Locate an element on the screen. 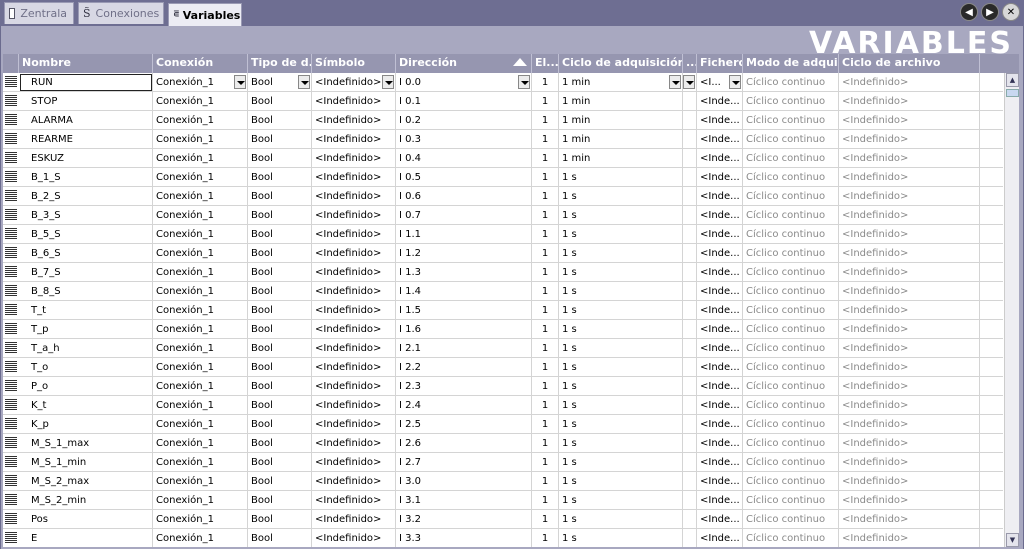 Image resolution: width=1024 pixels, height=549 pixels. cell-direccion: I 1.4 is located at coordinates (464, 291).